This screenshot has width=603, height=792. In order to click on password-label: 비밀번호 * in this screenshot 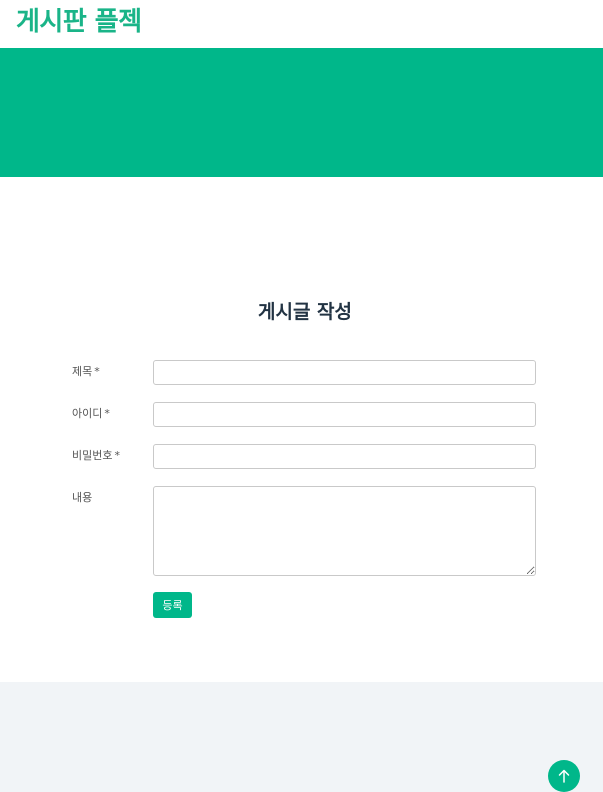, I will do `click(96, 456)`.